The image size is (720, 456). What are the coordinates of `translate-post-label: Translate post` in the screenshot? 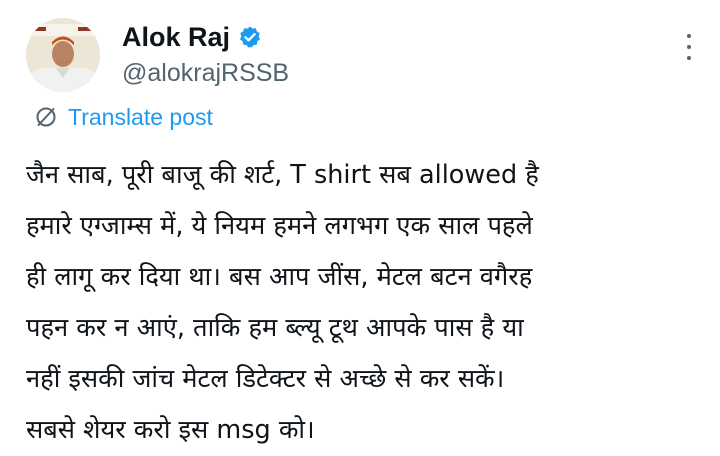 It's located at (140, 117).